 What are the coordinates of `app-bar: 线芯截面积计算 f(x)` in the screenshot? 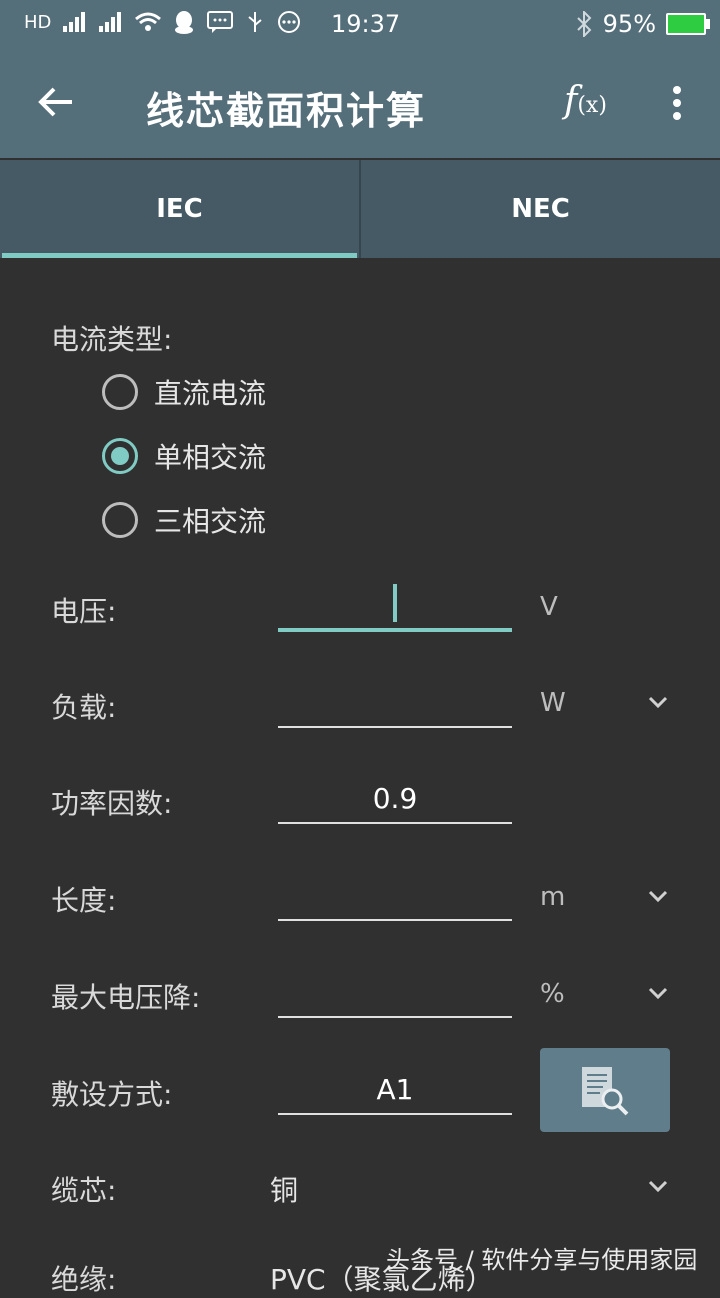 It's located at (360, 104).